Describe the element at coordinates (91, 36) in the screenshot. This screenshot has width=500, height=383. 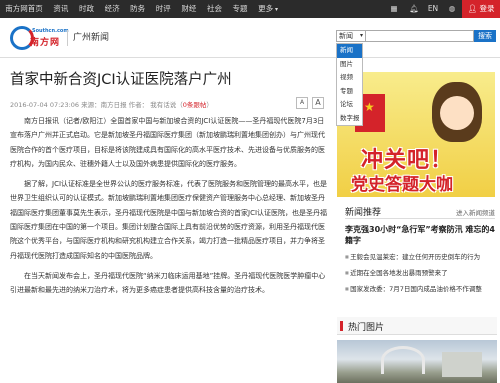
I see `section-title: 广州新闻` at that location.